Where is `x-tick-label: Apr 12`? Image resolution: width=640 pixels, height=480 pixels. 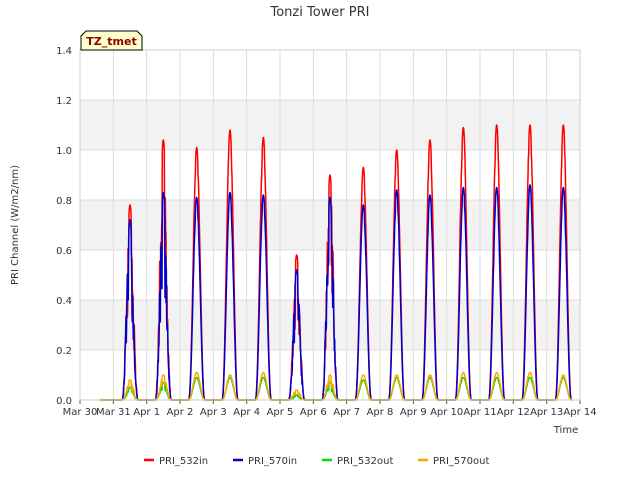
x-tick-label: Apr 12 is located at coordinates (513, 412).